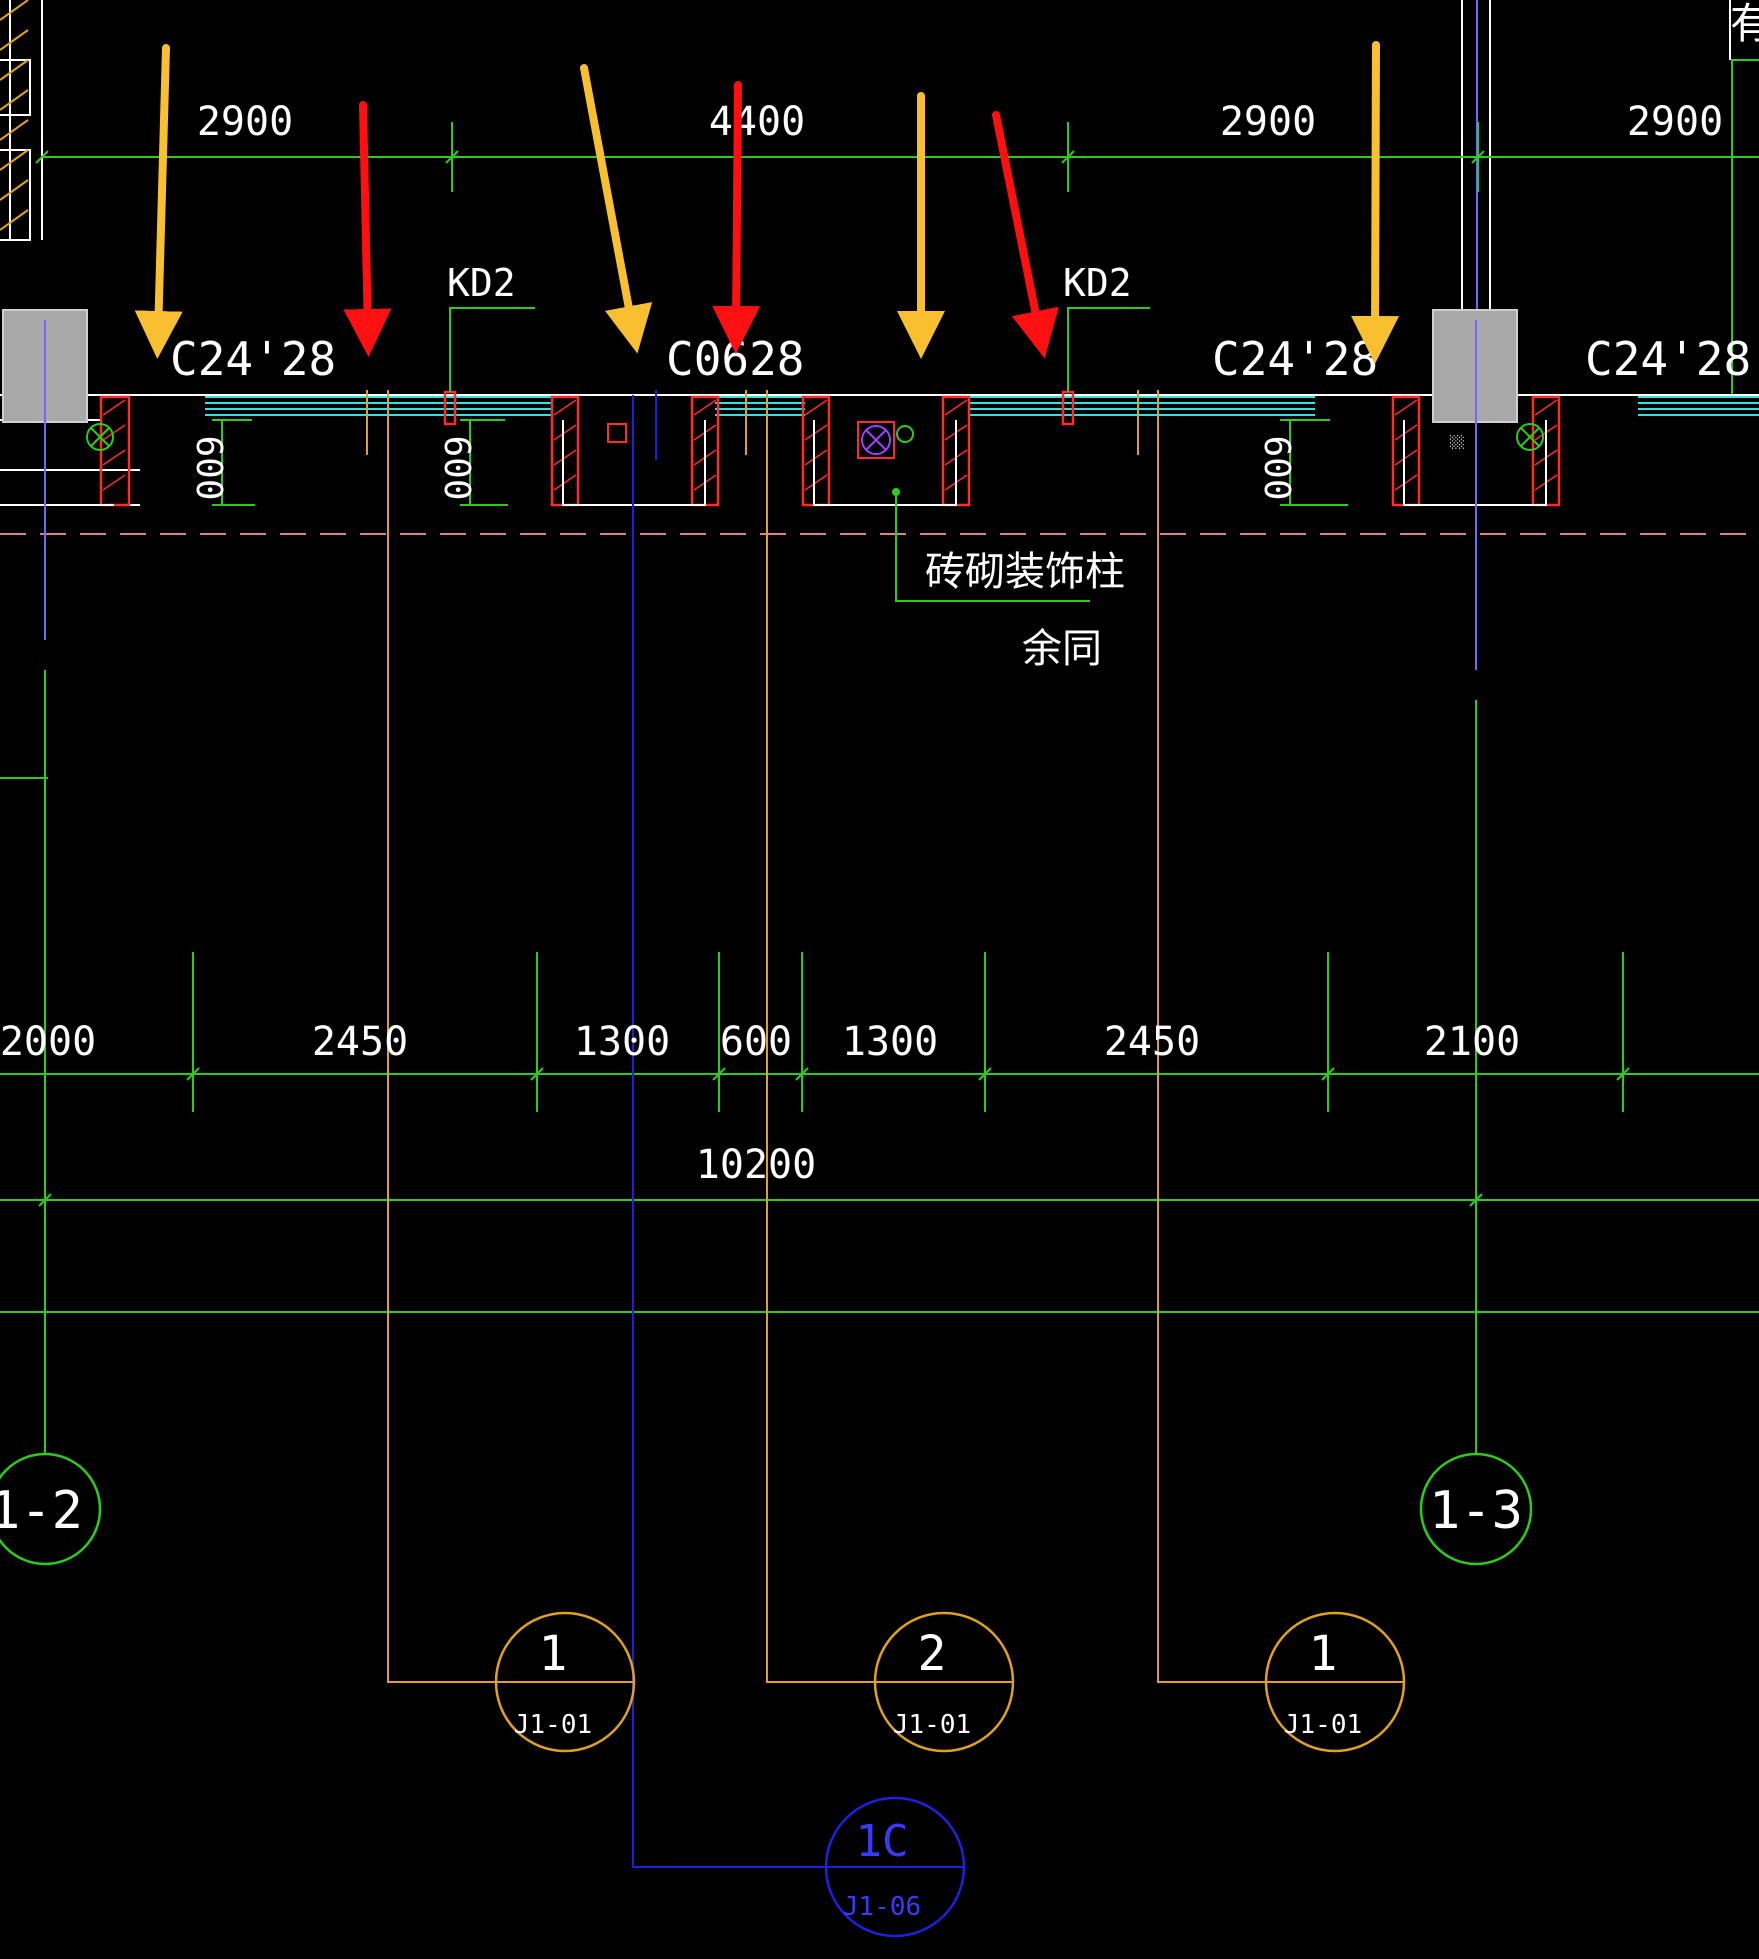 The width and height of the screenshot is (1759, 1959). Describe the element at coordinates (1097, 283) in the screenshot. I see `door-tag-2: KD2` at that location.